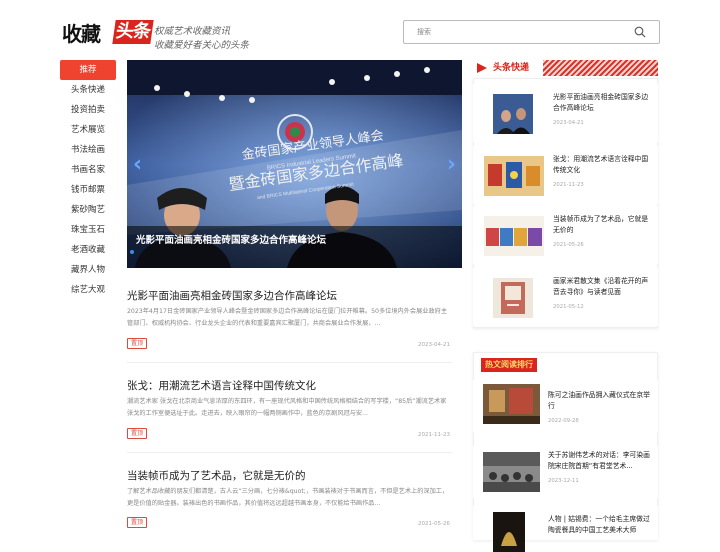  I want to click on hero-title: 光影平面油画亮相金砖国家多边合作高峰论坛, so click(231, 239).